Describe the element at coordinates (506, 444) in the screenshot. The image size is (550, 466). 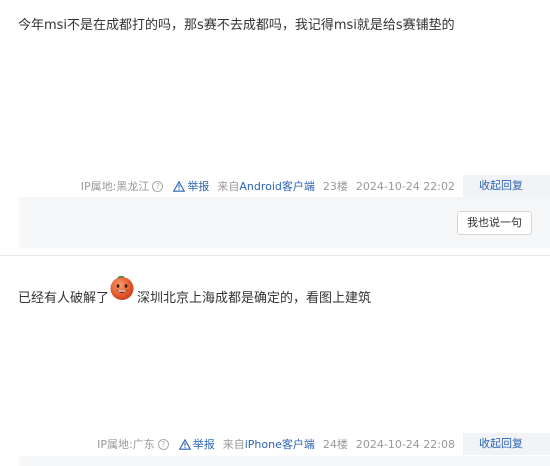
I see `collapse-reply-button: 收起回复` at that location.